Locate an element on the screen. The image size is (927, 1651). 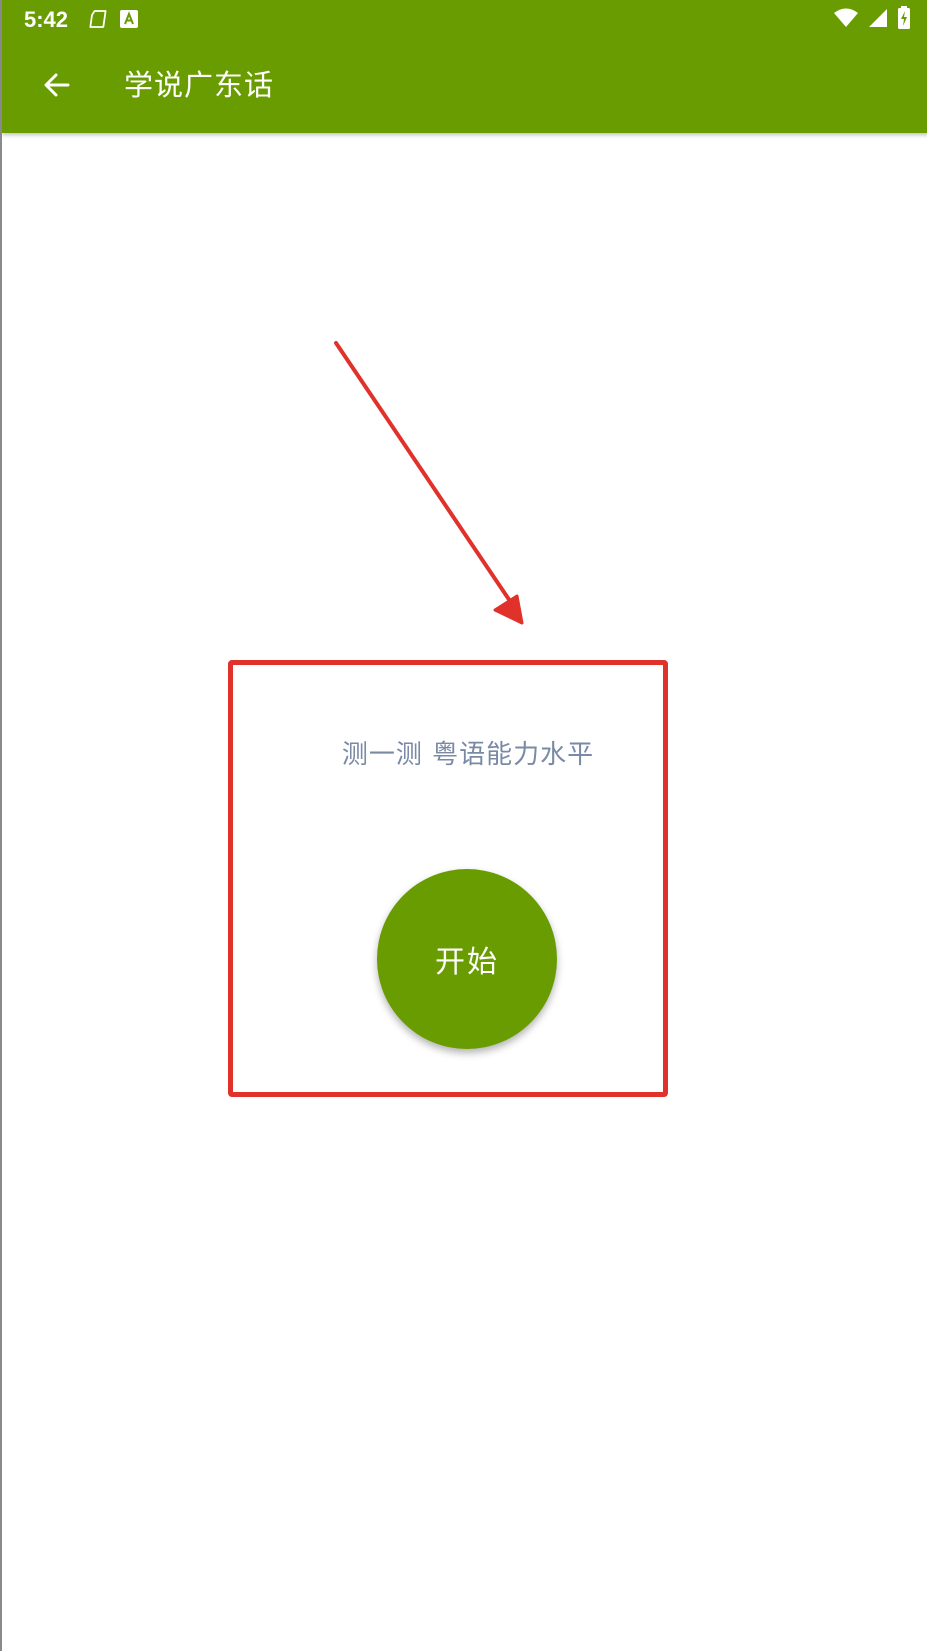
start-button-label: 开始 is located at coordinates (467, 962).